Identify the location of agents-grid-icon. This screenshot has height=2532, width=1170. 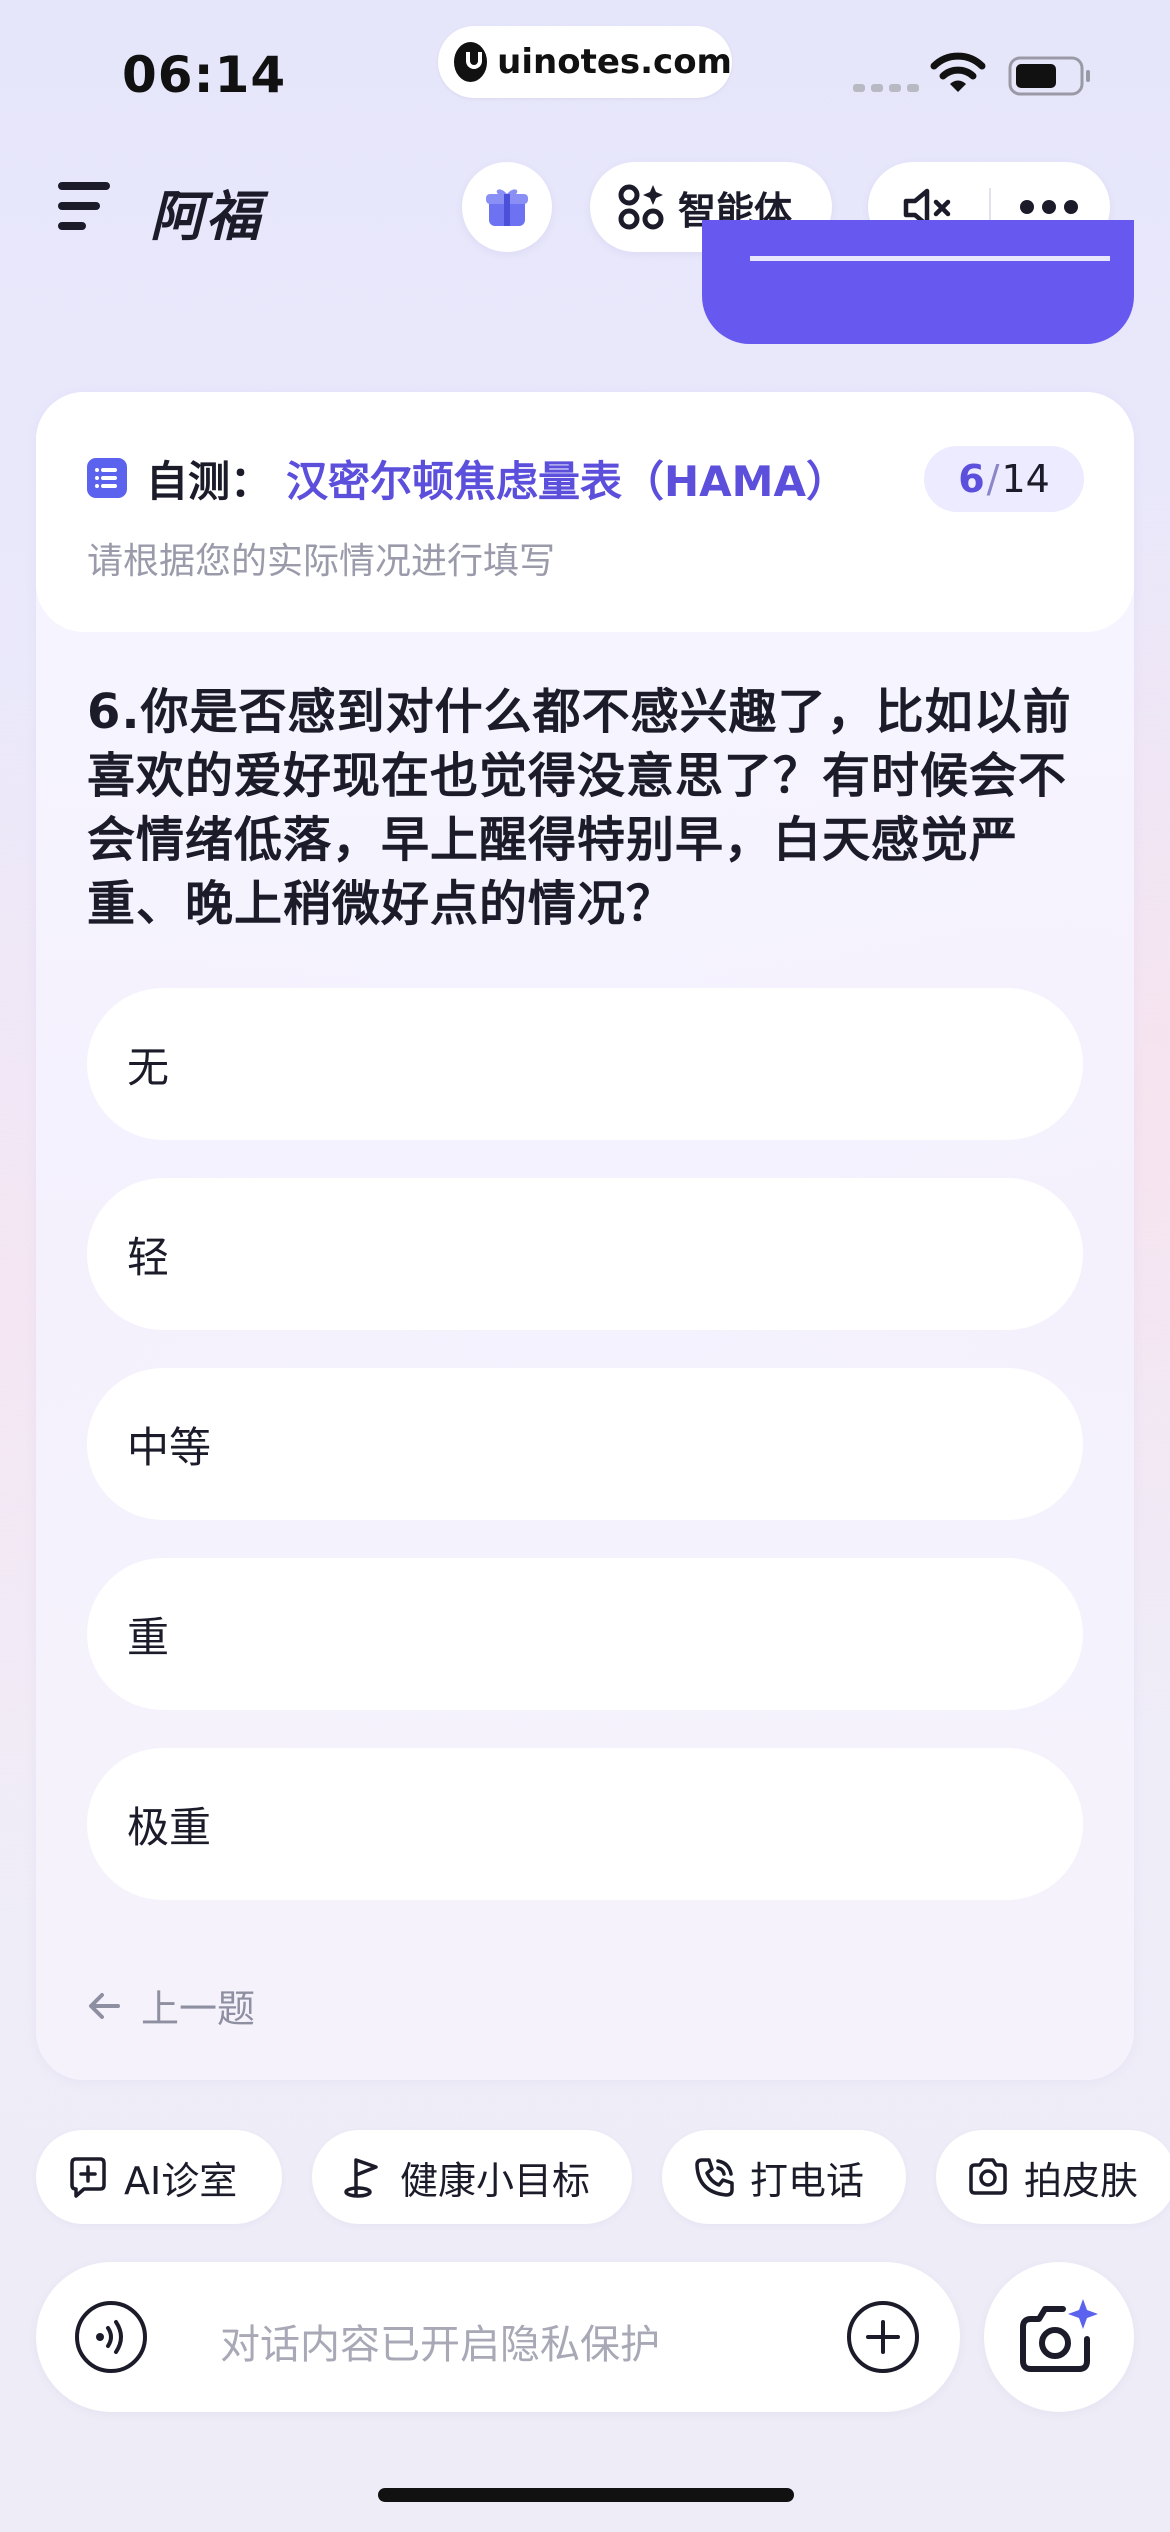
(641, 207).